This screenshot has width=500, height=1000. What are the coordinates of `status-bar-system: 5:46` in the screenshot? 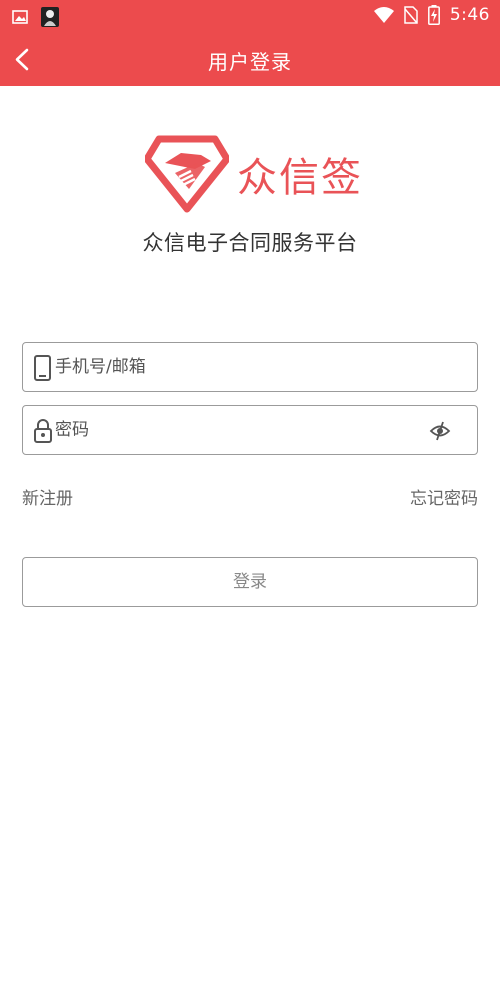 It's located at (431, 15).